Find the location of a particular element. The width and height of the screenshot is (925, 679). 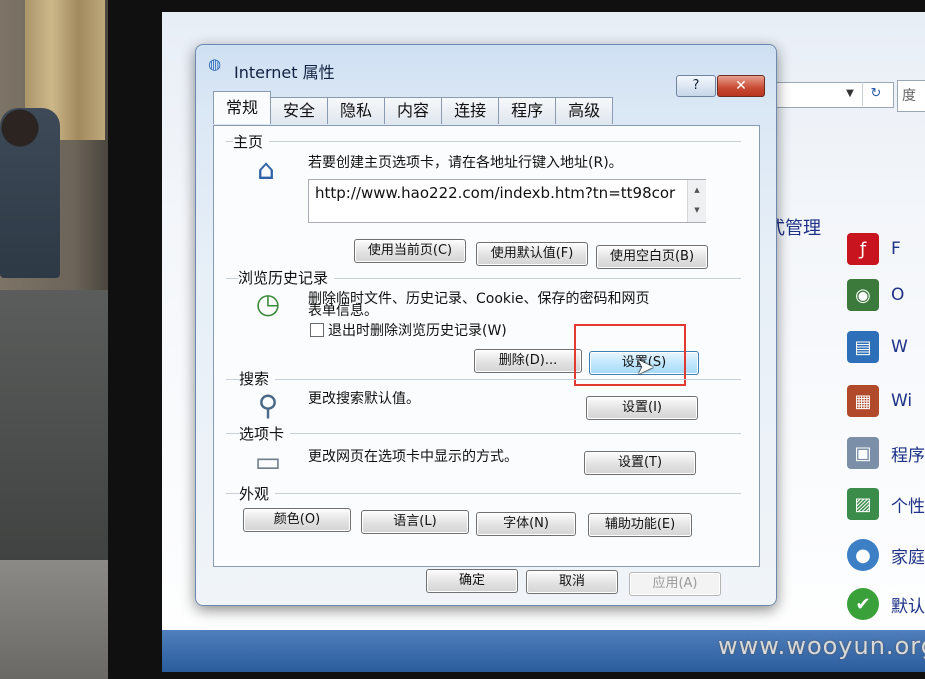

delete-on-exit-label: 退出时删除浏览历史记录(W) is located at coordinates (417, 330).